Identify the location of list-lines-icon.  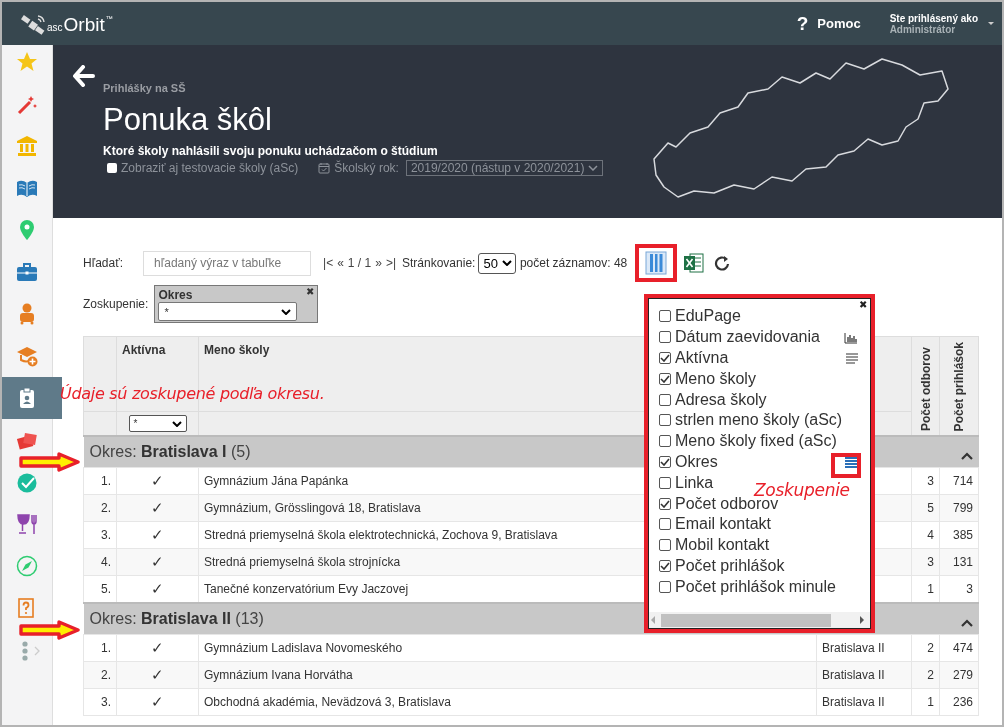
(851, 462).